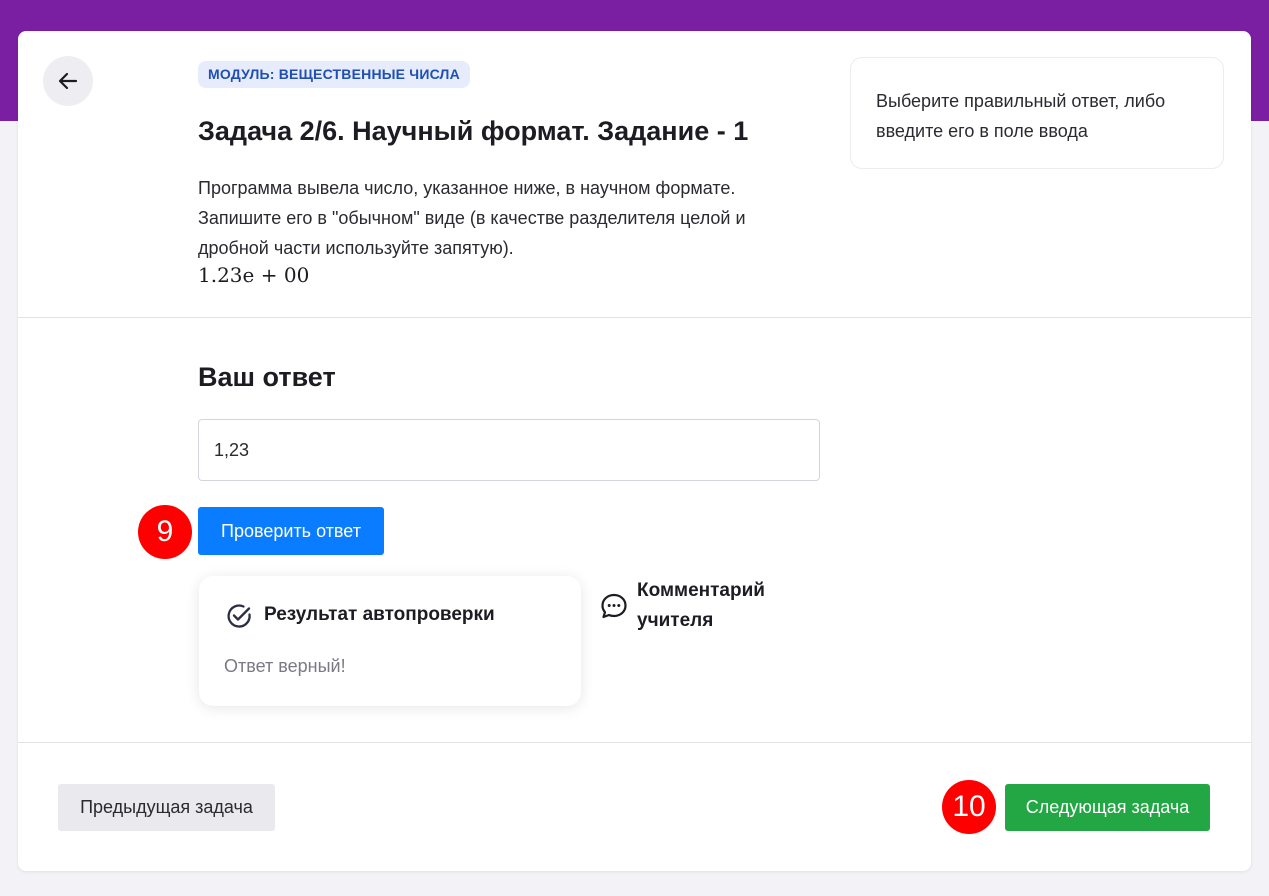  I want to click on teacher-comment-link: Комментарий учителя, so click(698, 606).